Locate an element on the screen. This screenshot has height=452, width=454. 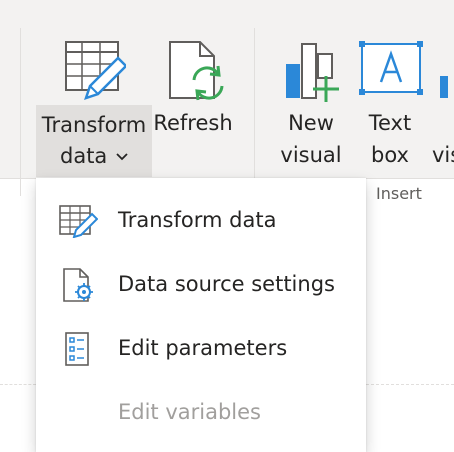
text-box-label-line1: Text is located at coordinates (390, 123).